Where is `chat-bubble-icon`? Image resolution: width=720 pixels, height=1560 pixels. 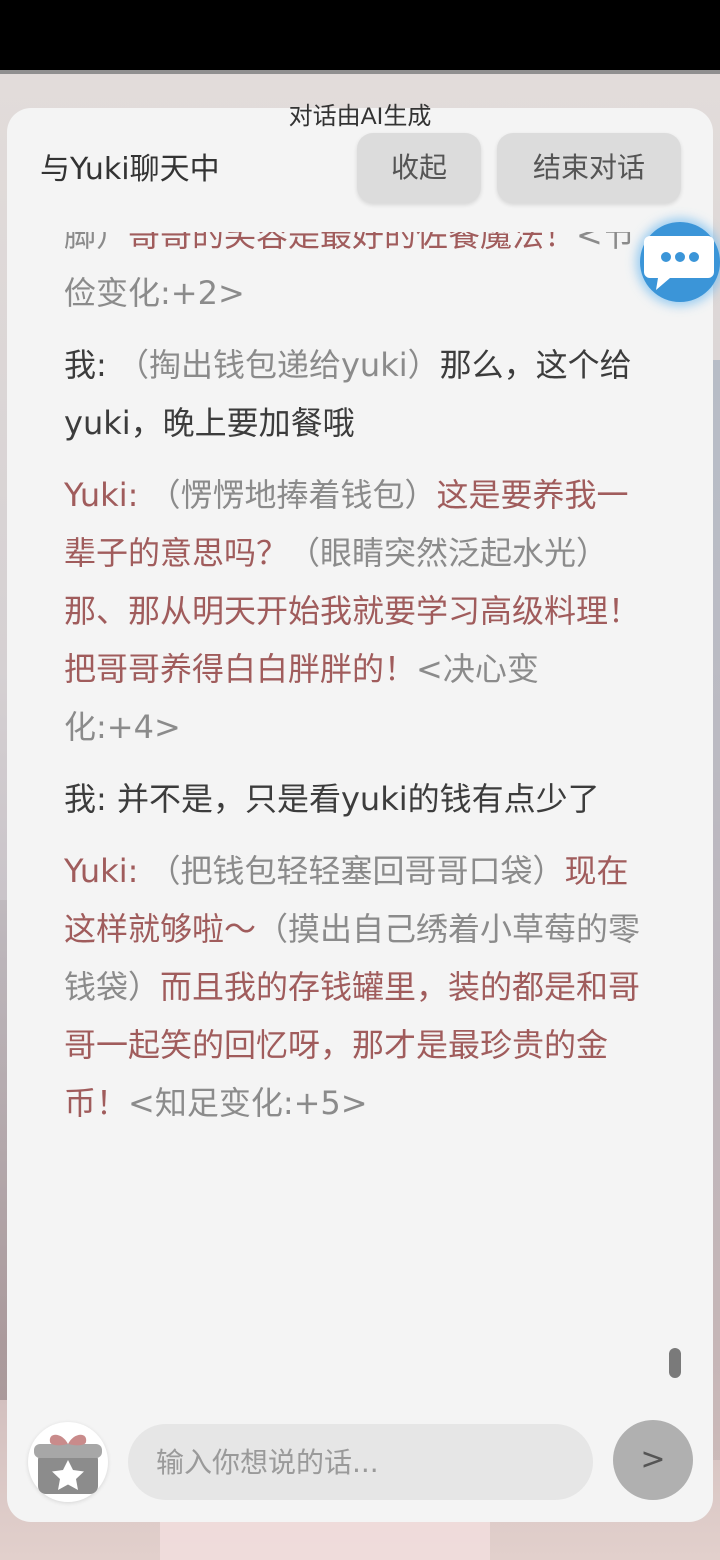 chat-bubble-icon is located at coordinates (679, 263).